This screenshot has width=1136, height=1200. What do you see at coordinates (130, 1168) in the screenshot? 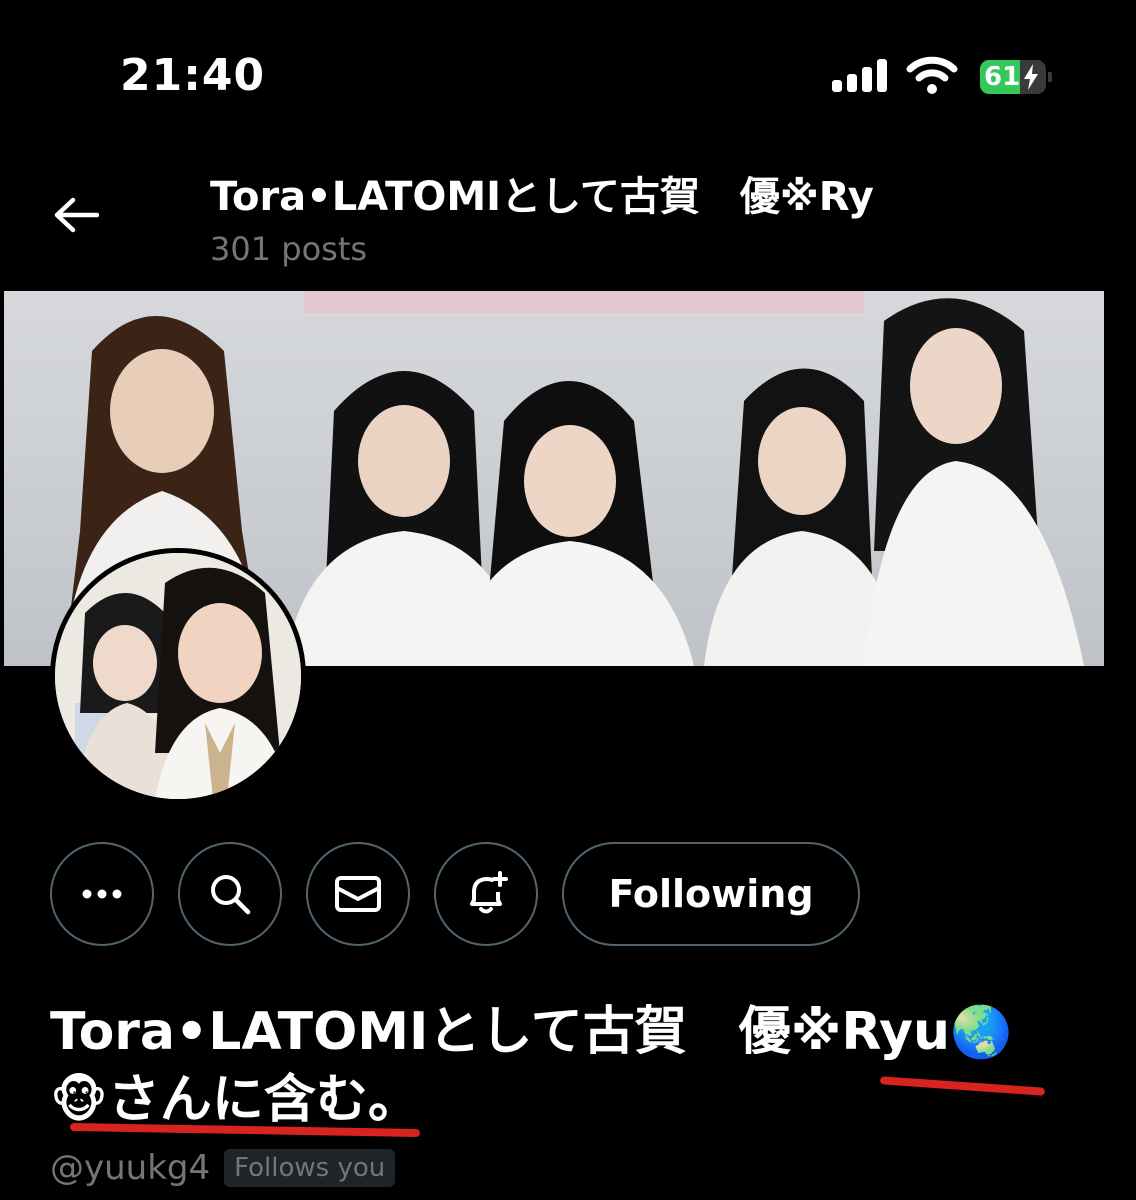
I see `profile-handle: @yuukg4` at bounding box center [130, 1168].